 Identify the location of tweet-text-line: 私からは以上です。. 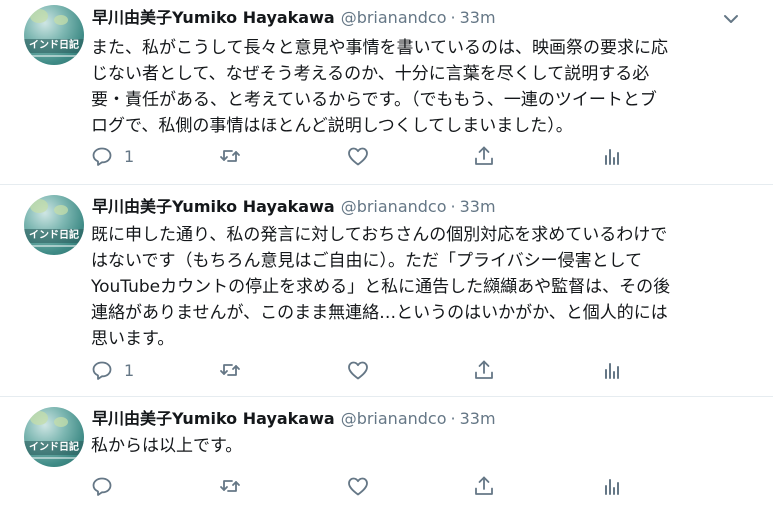
(167, 446).